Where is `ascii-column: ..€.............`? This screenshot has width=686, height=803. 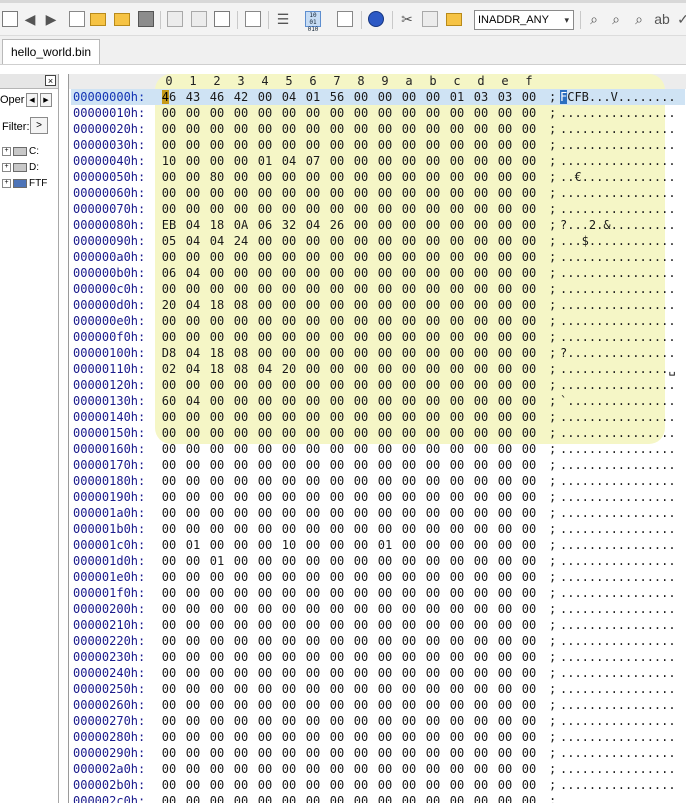
ascii-column: ..€............. is located at coordinates (618, 177).